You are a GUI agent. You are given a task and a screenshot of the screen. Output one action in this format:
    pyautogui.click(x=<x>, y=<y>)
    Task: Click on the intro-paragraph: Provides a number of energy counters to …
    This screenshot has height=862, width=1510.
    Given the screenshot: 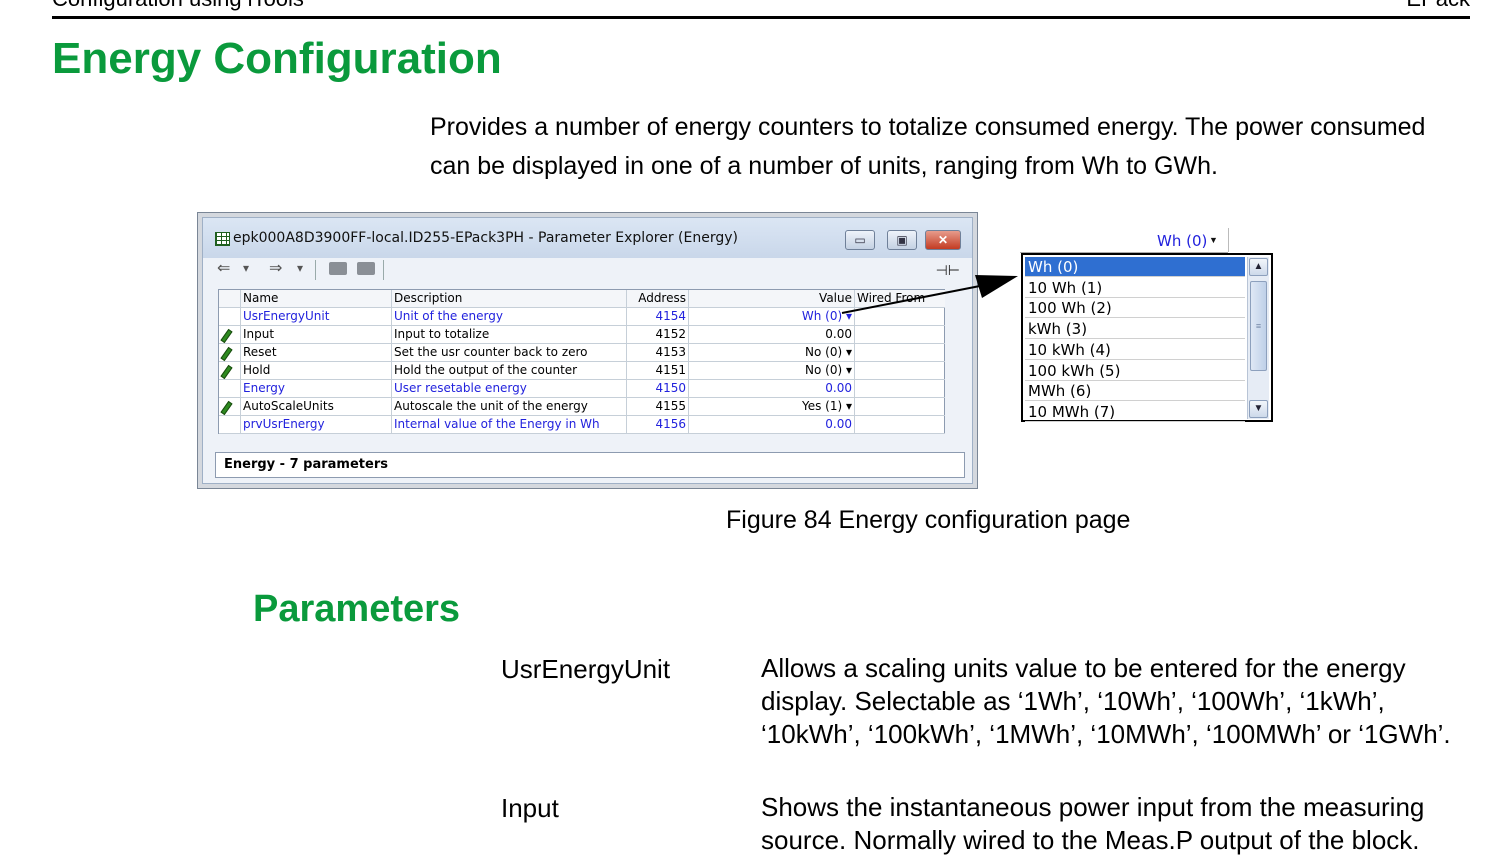 What is the action you would take?
    pyautogui.click(x=928, y=146)
    